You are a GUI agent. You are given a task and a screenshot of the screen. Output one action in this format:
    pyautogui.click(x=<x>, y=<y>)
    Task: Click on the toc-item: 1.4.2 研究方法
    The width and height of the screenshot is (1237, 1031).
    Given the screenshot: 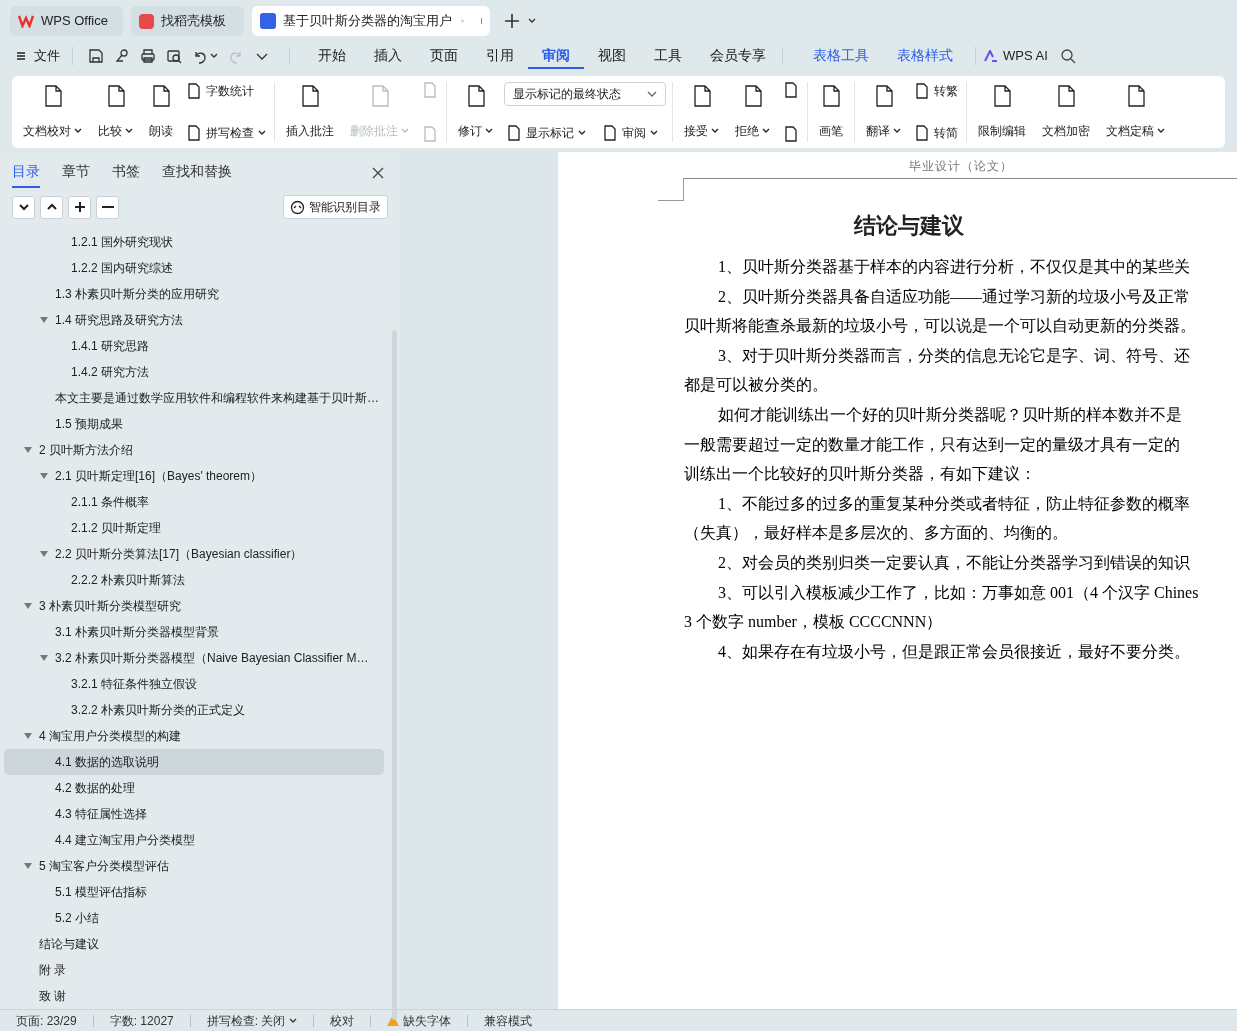 What is the action you would take?
    pyautogui.click(x=194, y=372)
    